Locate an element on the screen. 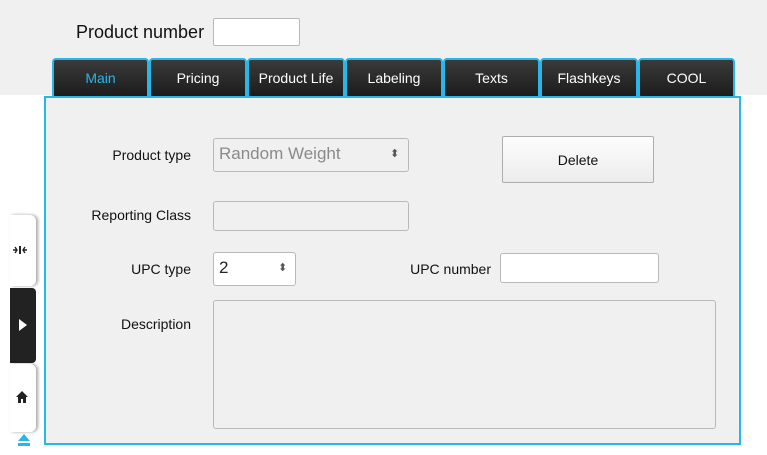  upc-number-label: UPC number is located at coordinates (450, 269).